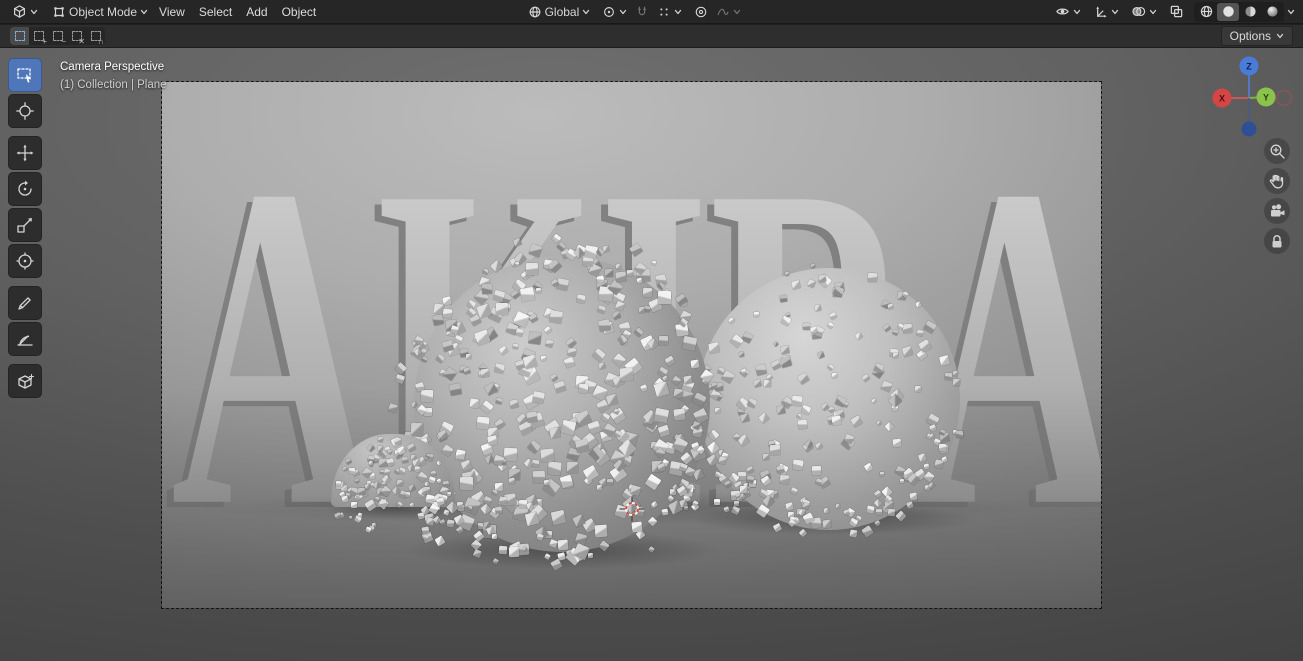 This screenshot has width=1303, height=661. Describe the element at coordinates (1277, 241) in the screenshot. I see `lock-button` at that location.